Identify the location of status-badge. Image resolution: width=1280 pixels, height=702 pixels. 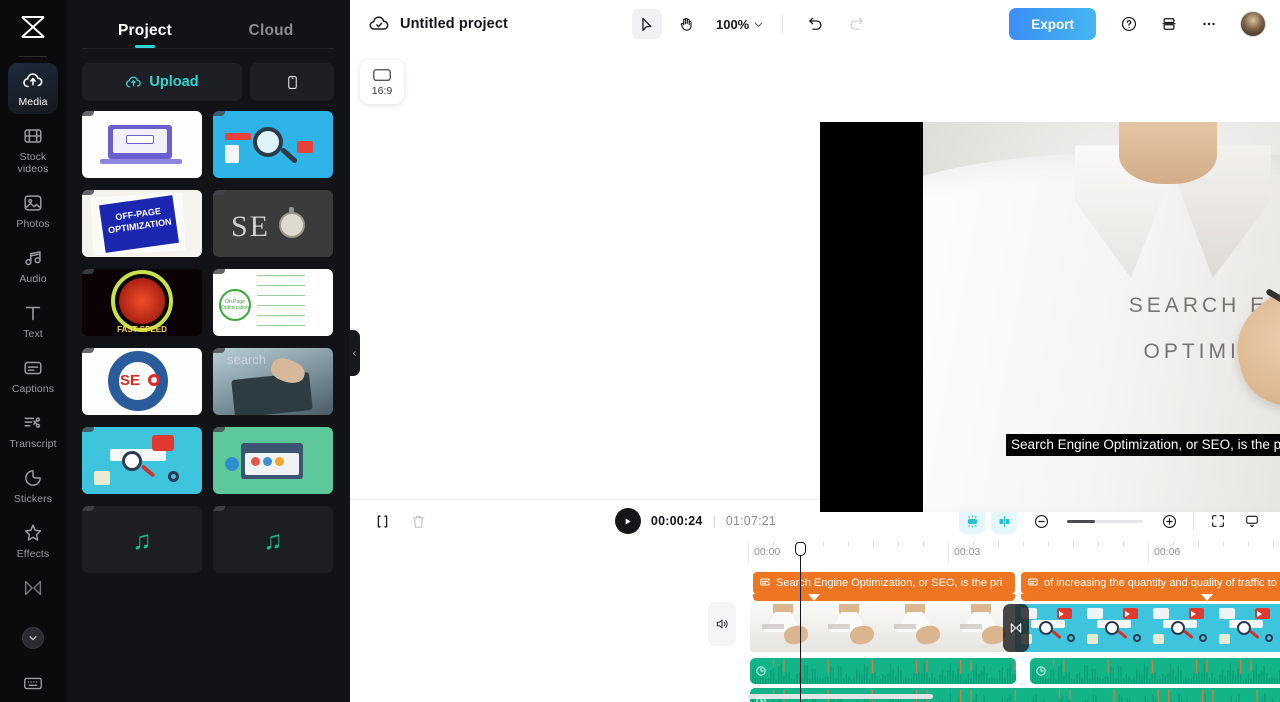
(88, 508).